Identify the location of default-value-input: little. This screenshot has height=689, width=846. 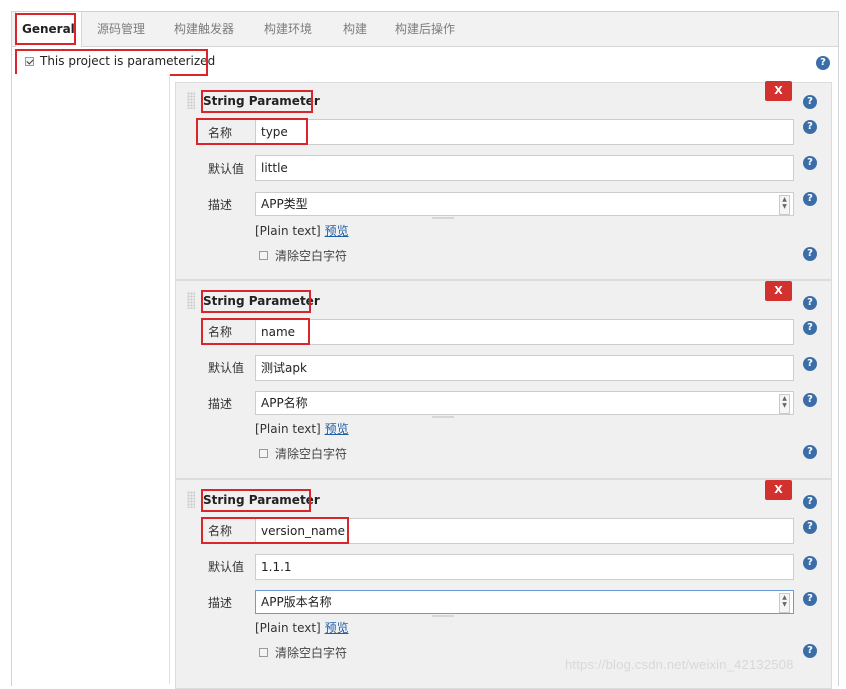
(524, 168).